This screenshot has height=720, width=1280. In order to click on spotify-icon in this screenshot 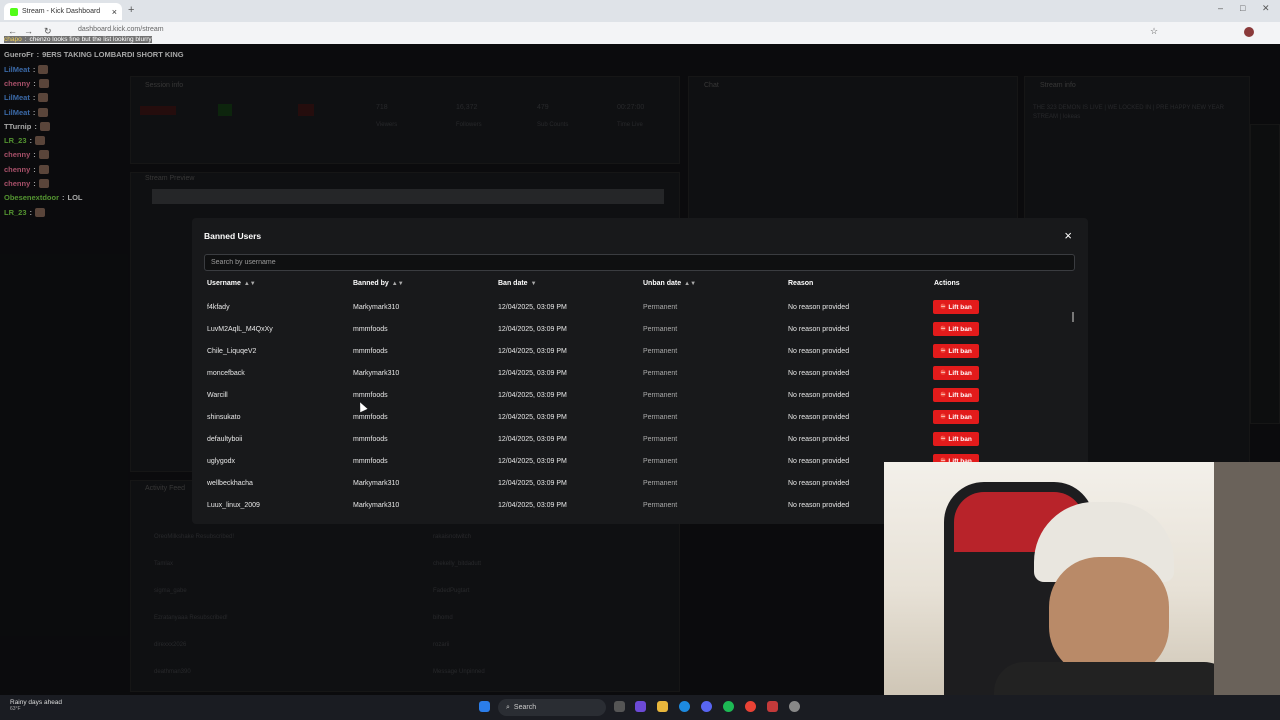, I will do `click(728, 706)`.